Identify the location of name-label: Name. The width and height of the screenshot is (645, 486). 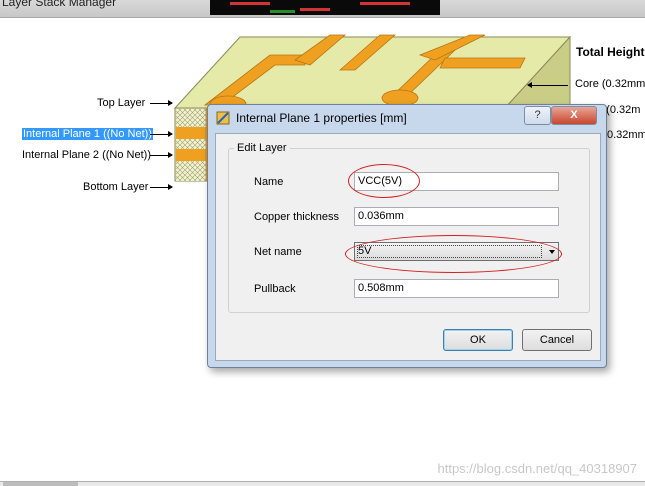
(269, 182).